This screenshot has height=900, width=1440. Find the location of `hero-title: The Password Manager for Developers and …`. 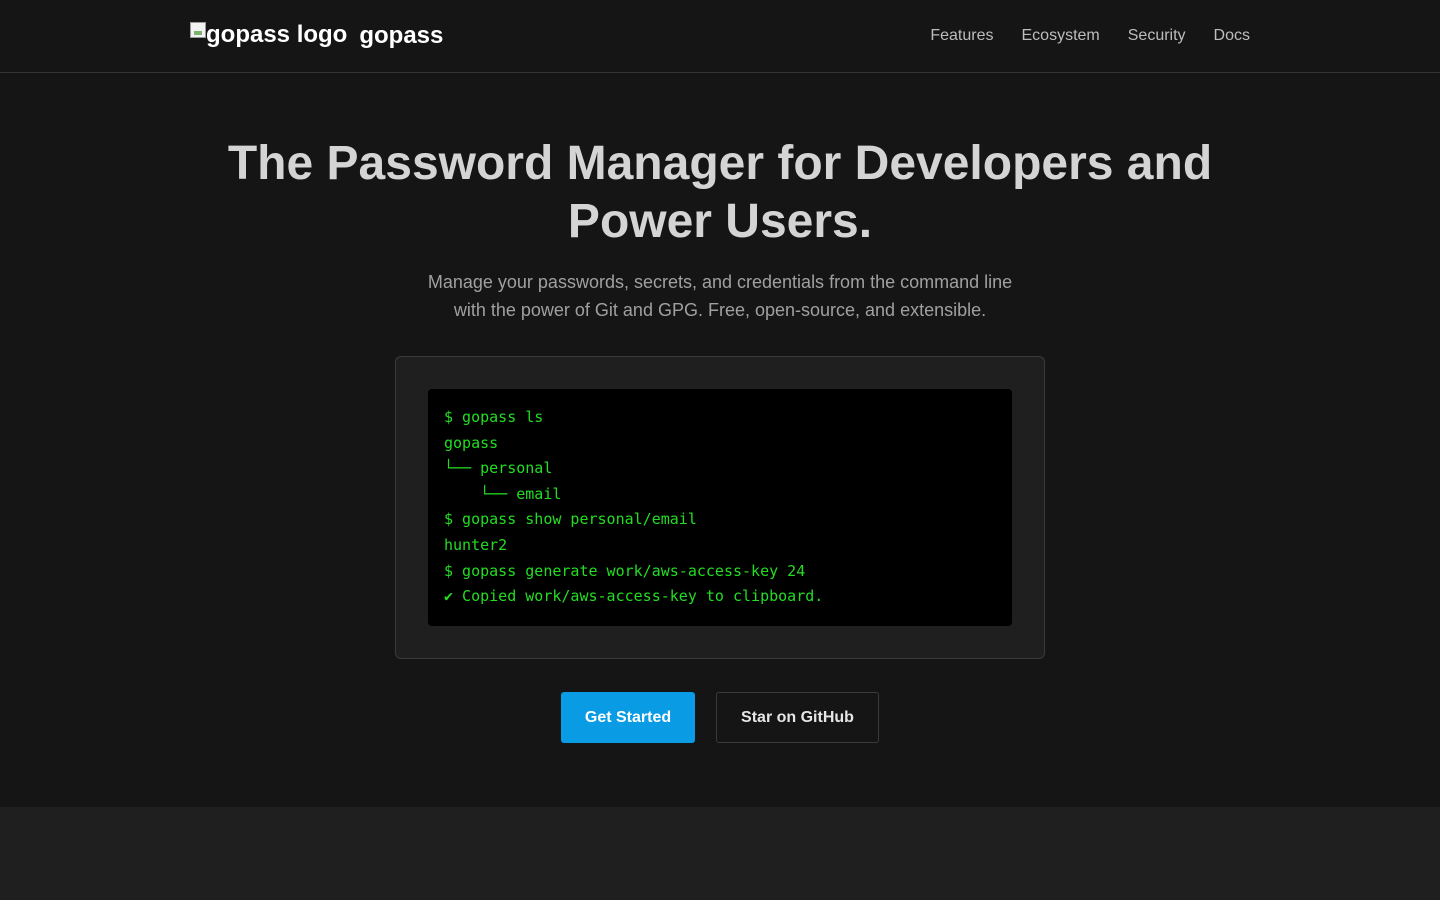

hero-title: The Password Manager for Developers and … is located at coordinates (720, 192).